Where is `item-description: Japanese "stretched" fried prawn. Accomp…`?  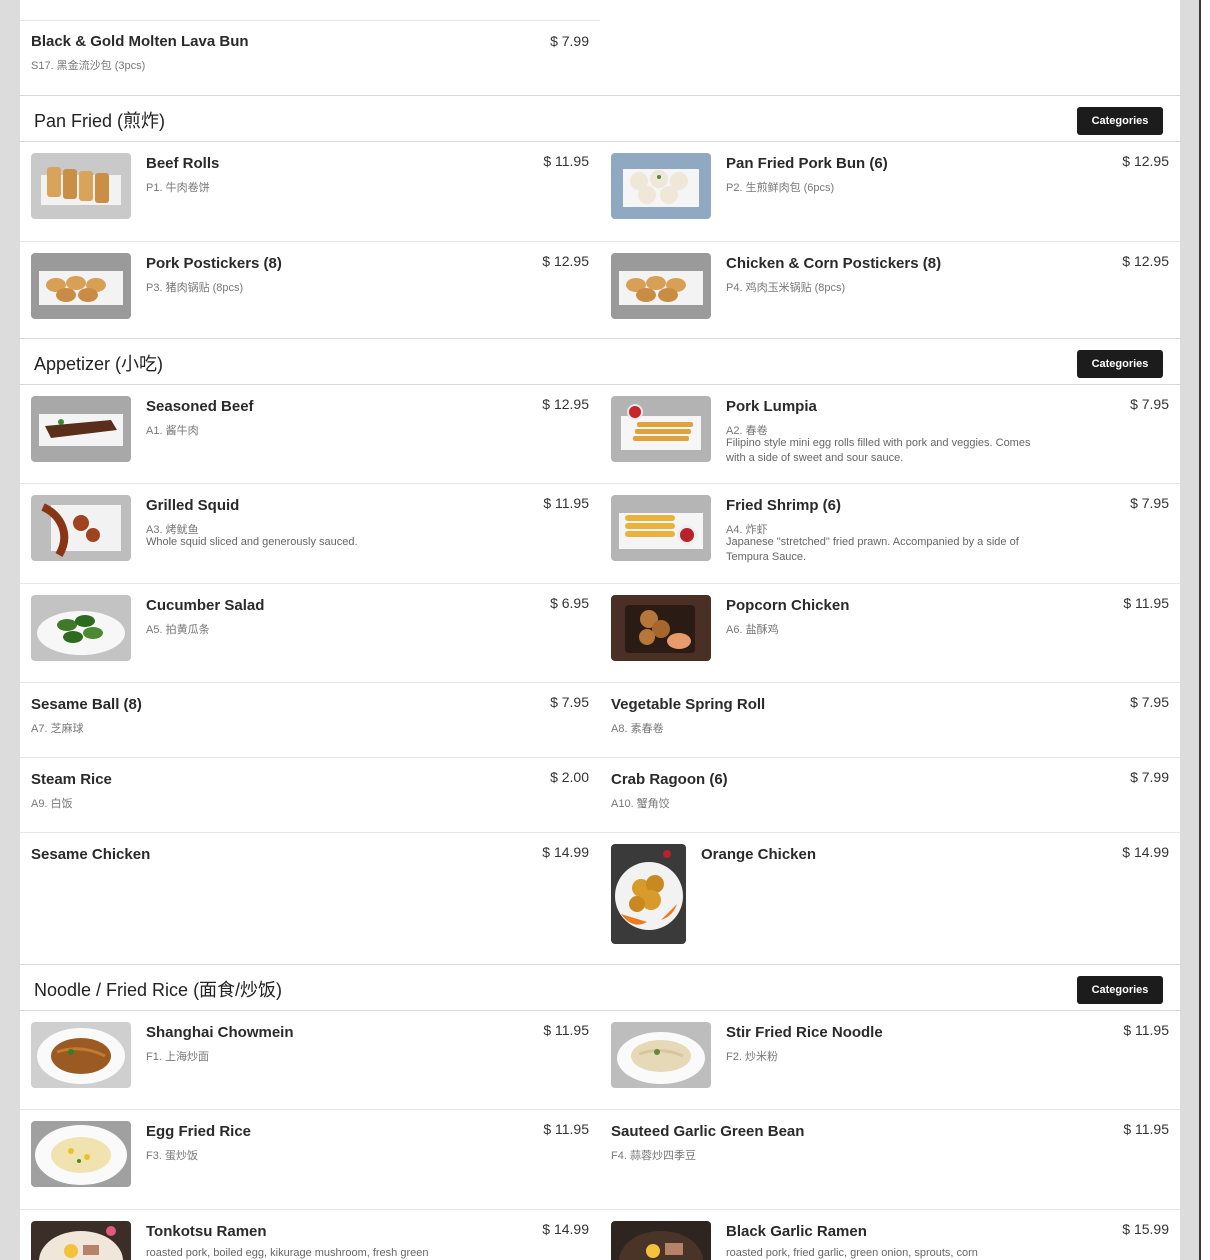 item-description: Japanese "stretched" fried prawn. Accomp… is located at coordinates (872, 549).